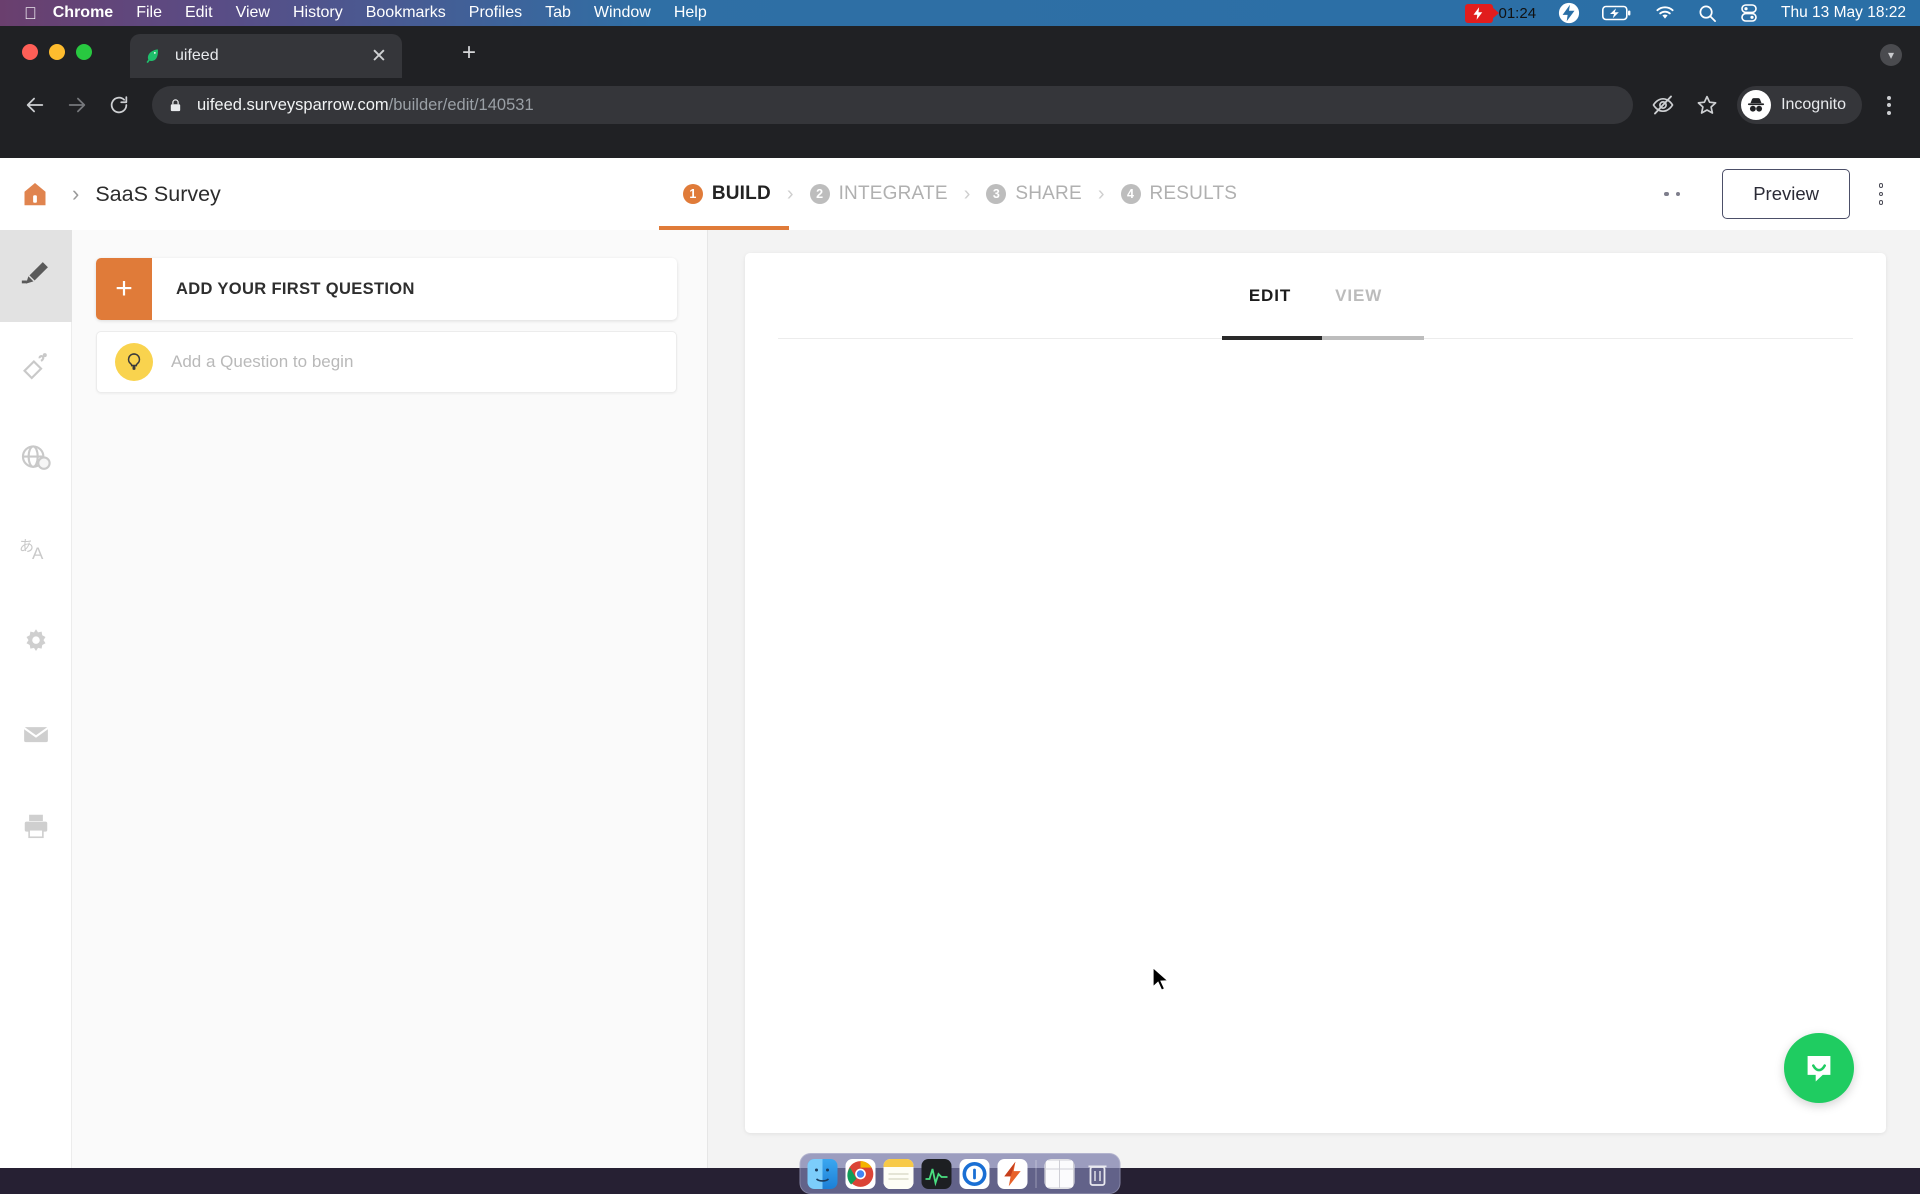  I want to click on screen-recording-icon, so click(1481, 13).